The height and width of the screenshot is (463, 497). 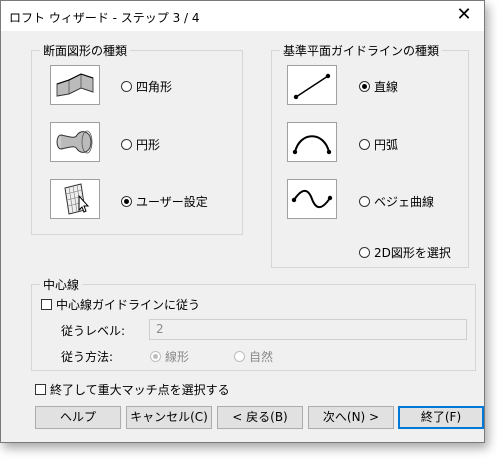 I want to click on follow-centerline-label: 中心線ガイドラインに従う, so click(x=128, y=305).